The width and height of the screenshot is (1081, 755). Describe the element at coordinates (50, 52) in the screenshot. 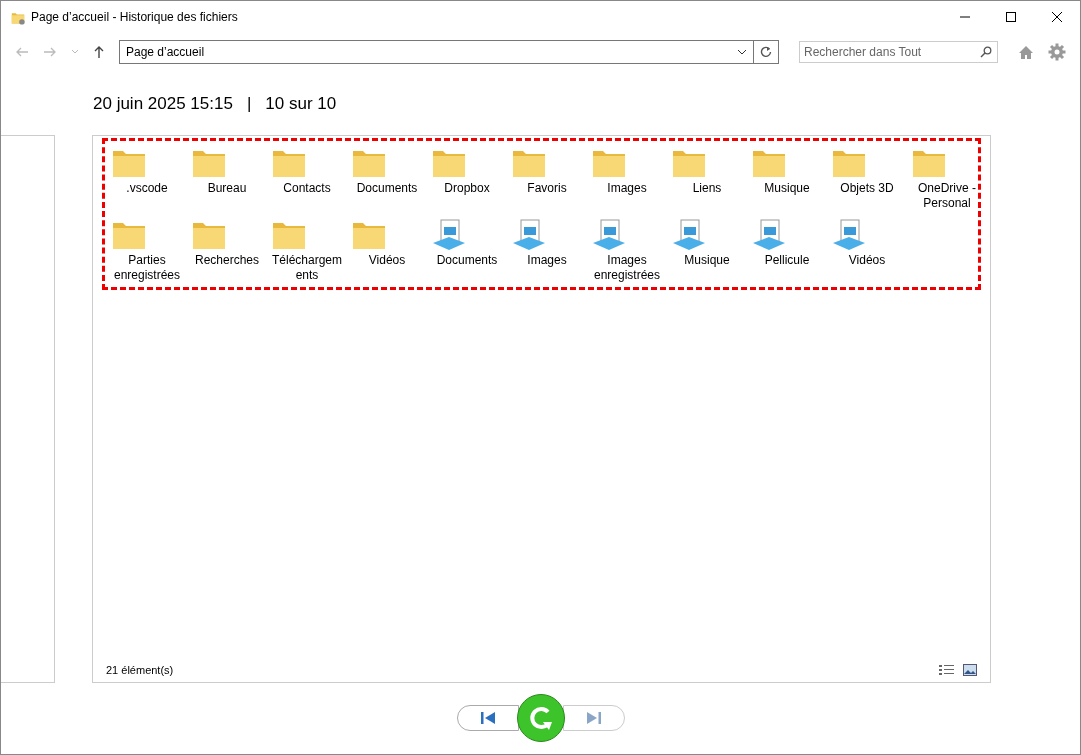

I see `forward-icon` at that location.